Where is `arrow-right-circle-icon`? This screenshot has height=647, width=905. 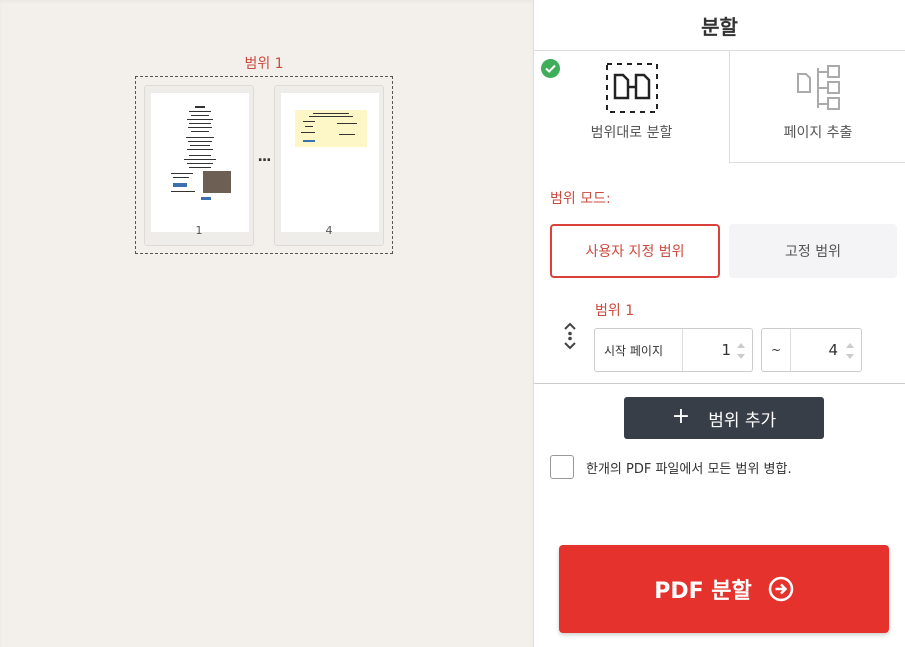 arrow-right-circle-icon is located at coordinates (781, 589).